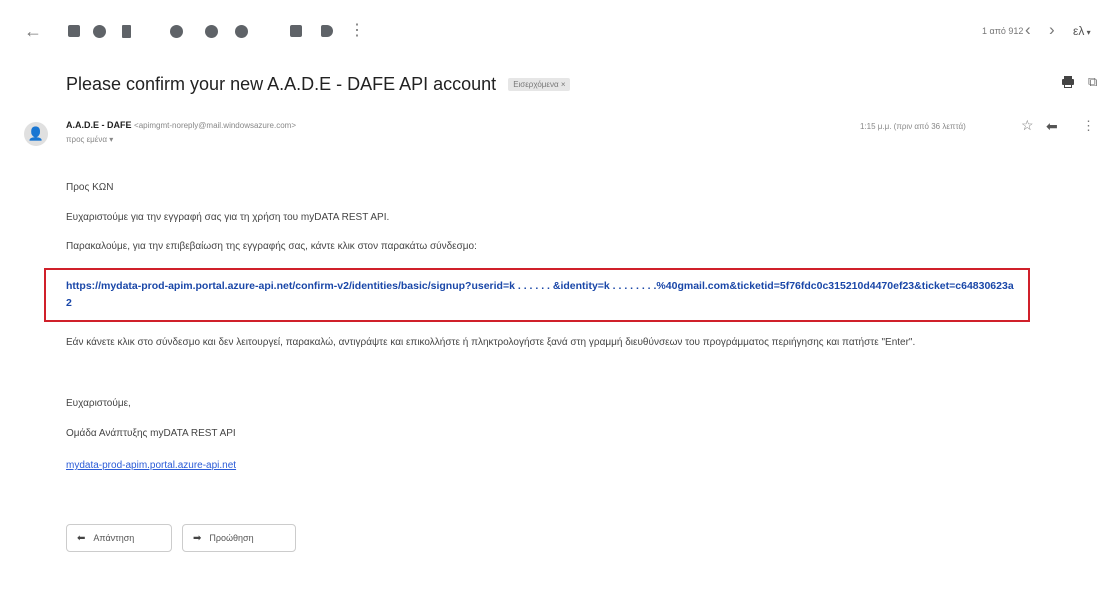 The height and width of the screenshot is (592, 1110). Describe the element at coordinates (74, 31) in the screenshot. I see `archive-icon` at that location.